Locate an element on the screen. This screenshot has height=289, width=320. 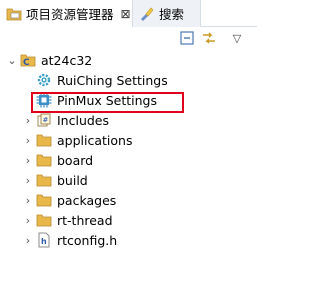
svg-text: h is located at coordinates (44, 241).